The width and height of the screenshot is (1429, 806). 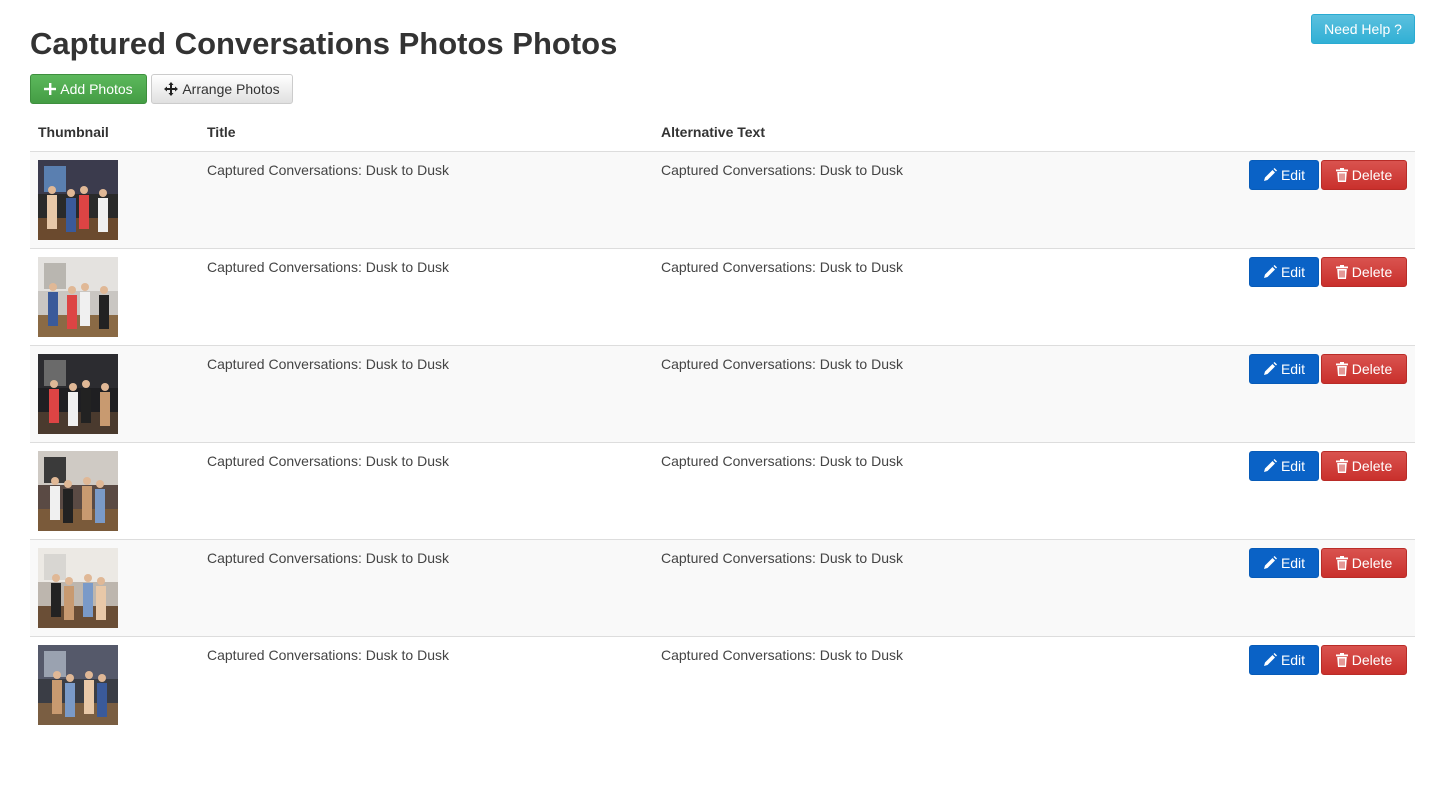 I want to click on arrange-photos-button: Arrange Photos, so click(x=222, y=89).